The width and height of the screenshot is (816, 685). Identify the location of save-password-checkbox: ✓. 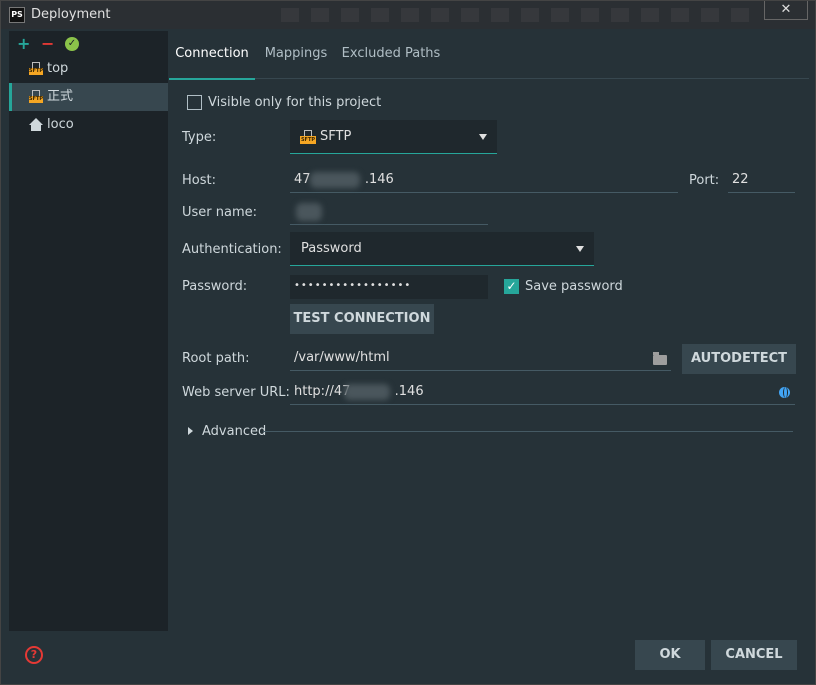
(511, 286).